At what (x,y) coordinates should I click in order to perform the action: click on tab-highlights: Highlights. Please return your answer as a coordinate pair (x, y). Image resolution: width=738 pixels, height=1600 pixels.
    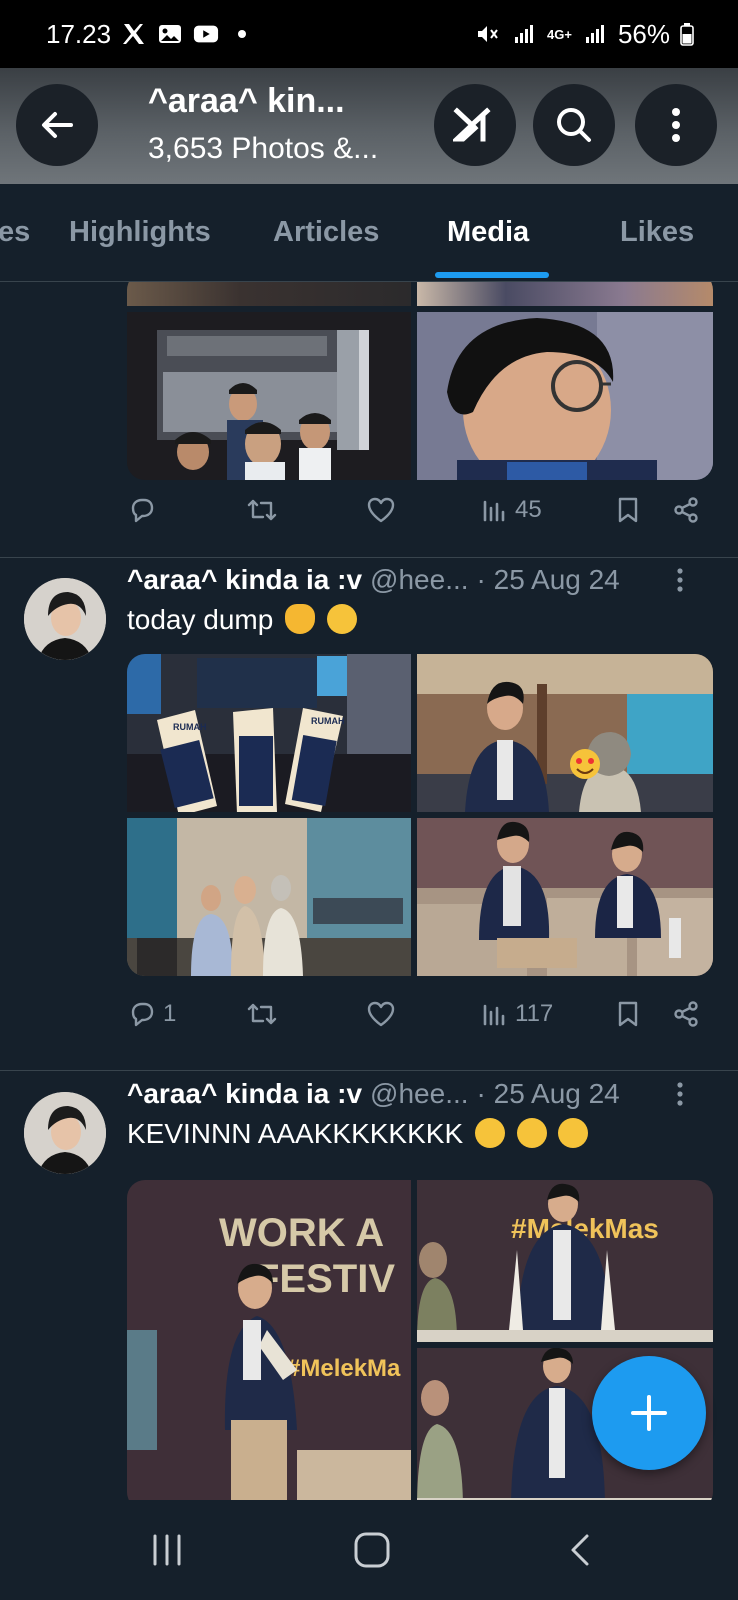
    Looking at the image, I should click on (140, 232).